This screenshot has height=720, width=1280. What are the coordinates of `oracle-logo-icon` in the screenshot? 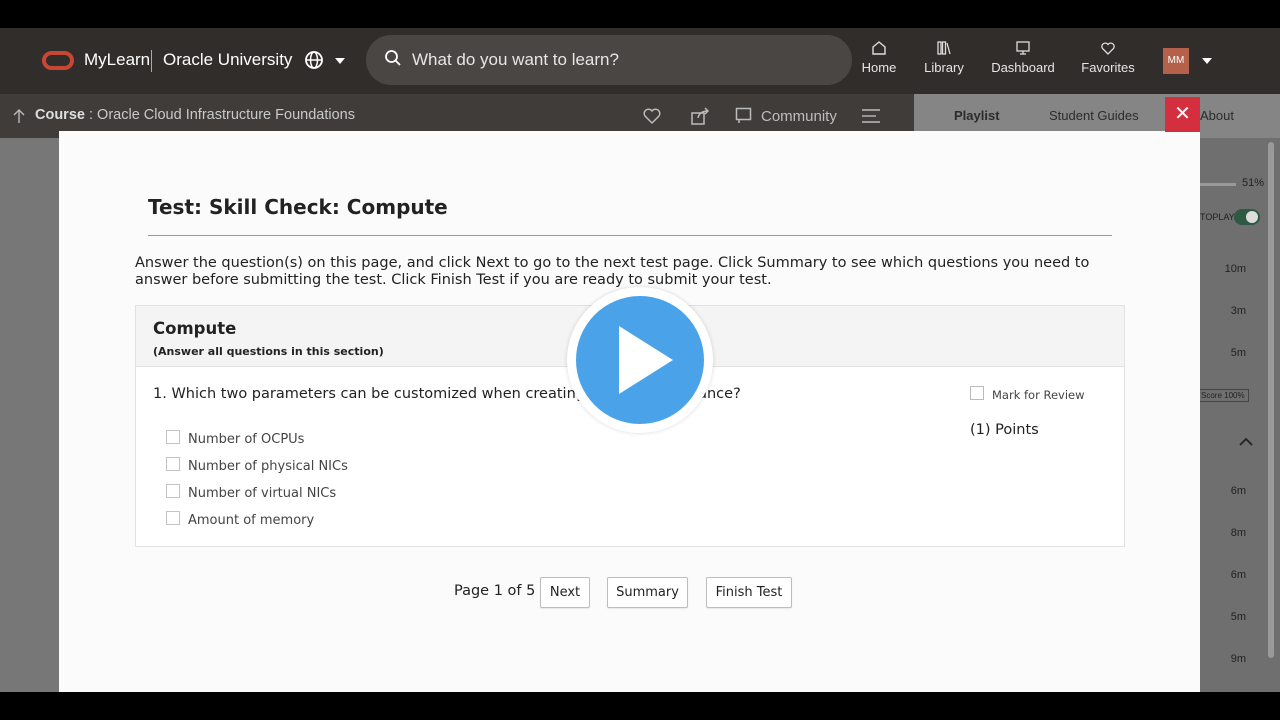 It's located at (58, 60).